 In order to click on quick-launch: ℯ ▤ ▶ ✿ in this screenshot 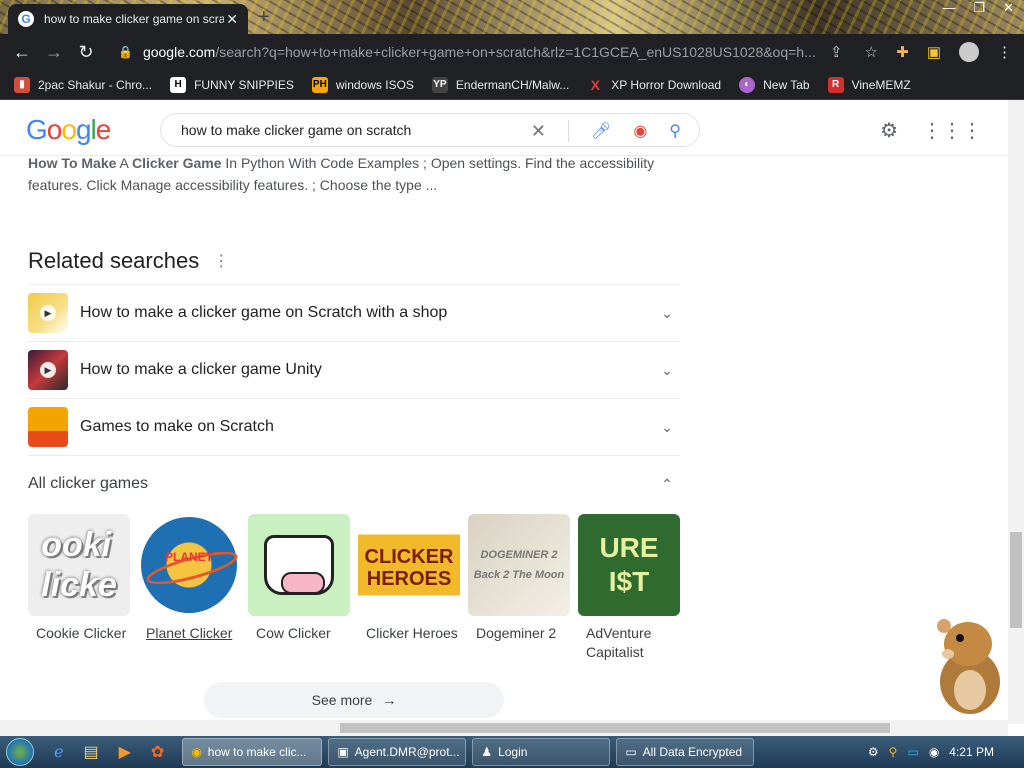, I will do `click(109, 752)`.